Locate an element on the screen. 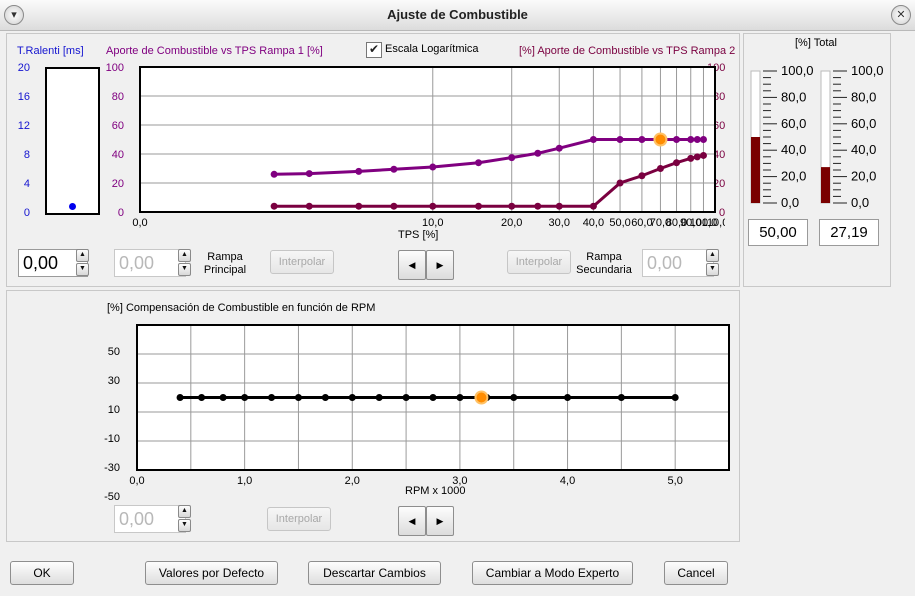  ok-button: OK is located at coordinates (42, 573).